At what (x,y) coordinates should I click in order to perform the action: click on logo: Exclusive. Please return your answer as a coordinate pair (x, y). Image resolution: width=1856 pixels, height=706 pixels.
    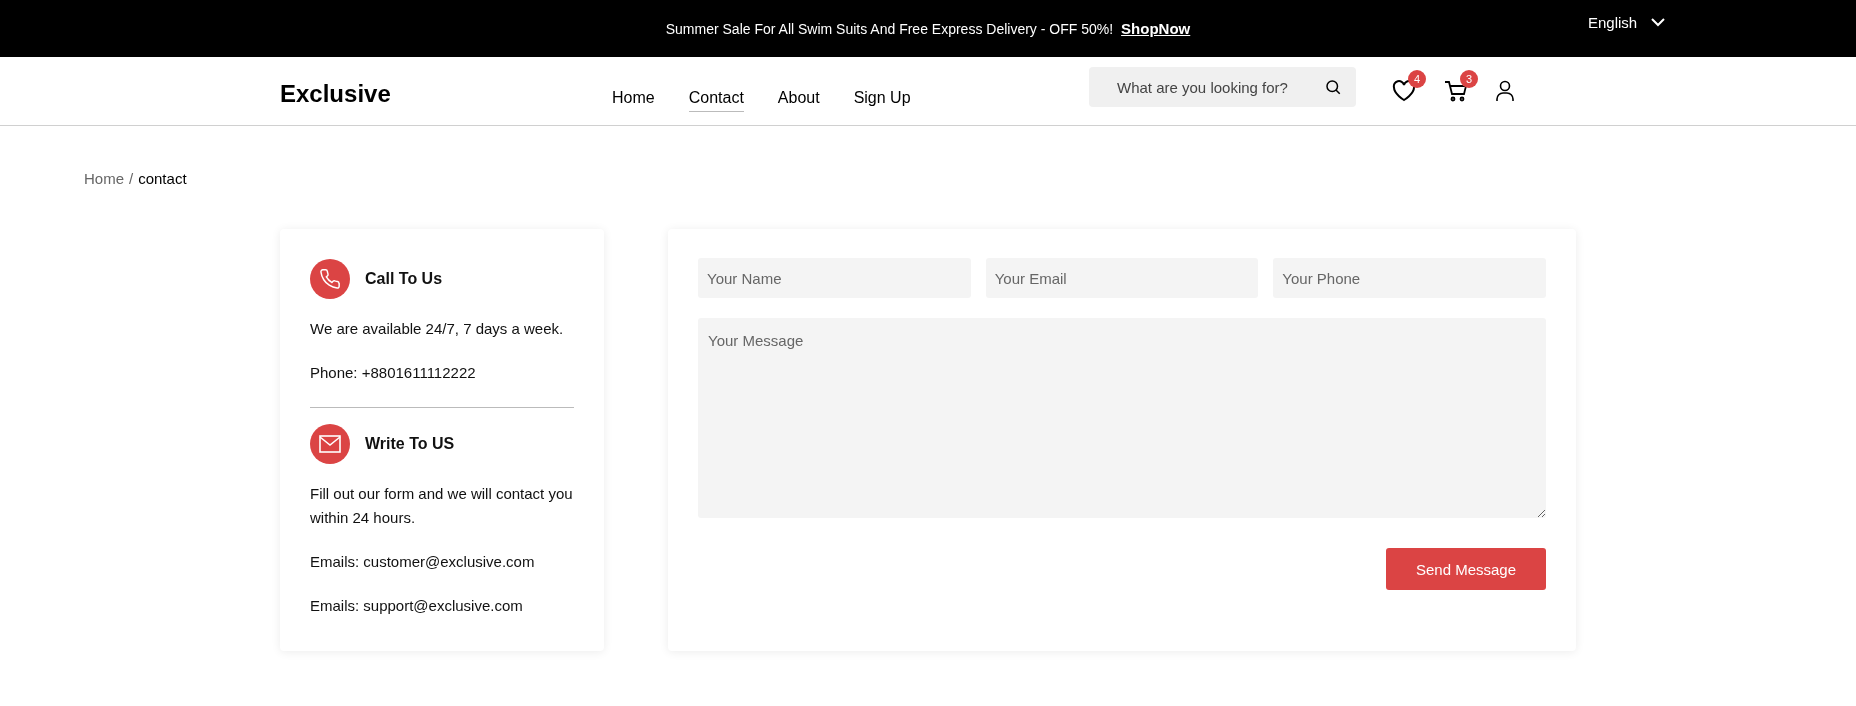
    Looking at the image, I should click on (446, 91).